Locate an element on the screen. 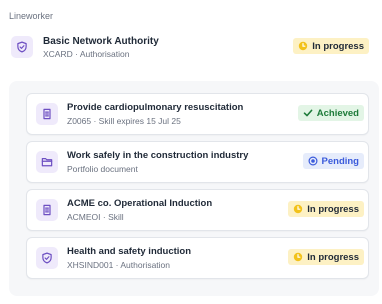  item-title: Work safely in the construction industry is located at coordinates (158, 155).